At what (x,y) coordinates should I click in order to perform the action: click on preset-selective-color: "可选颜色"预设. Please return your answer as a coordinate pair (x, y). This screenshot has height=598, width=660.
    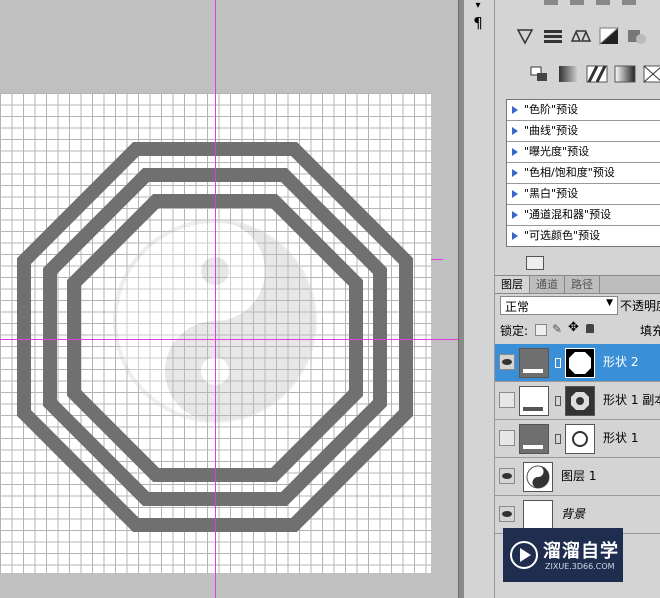
    Looking at the image, I should click on (583, 236).